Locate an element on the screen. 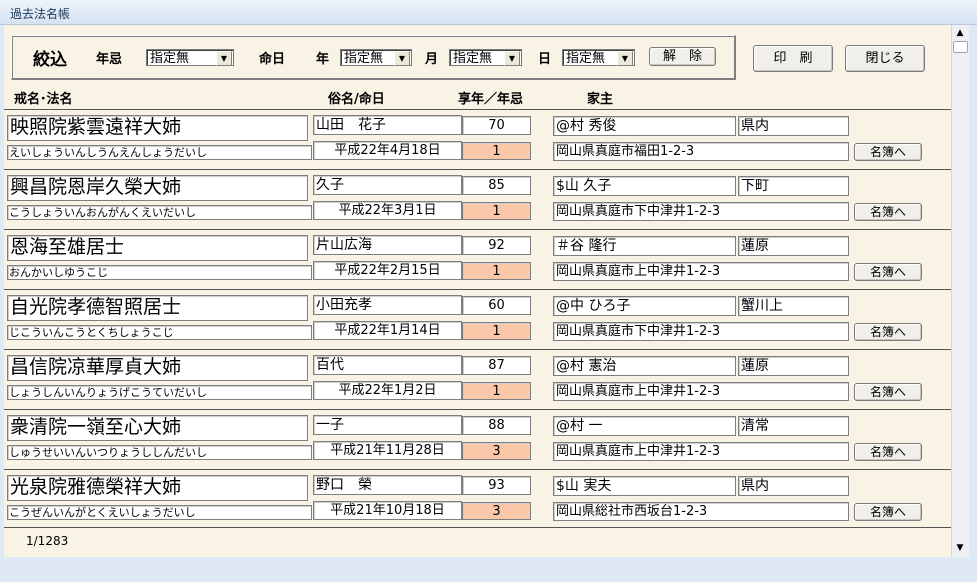 This screenshot has height=582, width=977. kaimyo-field: 光泉院雅德榮祥大姉 is located at coordinates (157, 488).